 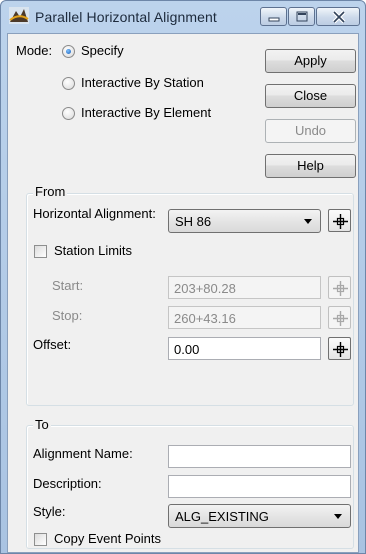 What do you see at coordinates (68, 51) in the screenshot?
I see `radio-specify` at bounding box center [68, 51].